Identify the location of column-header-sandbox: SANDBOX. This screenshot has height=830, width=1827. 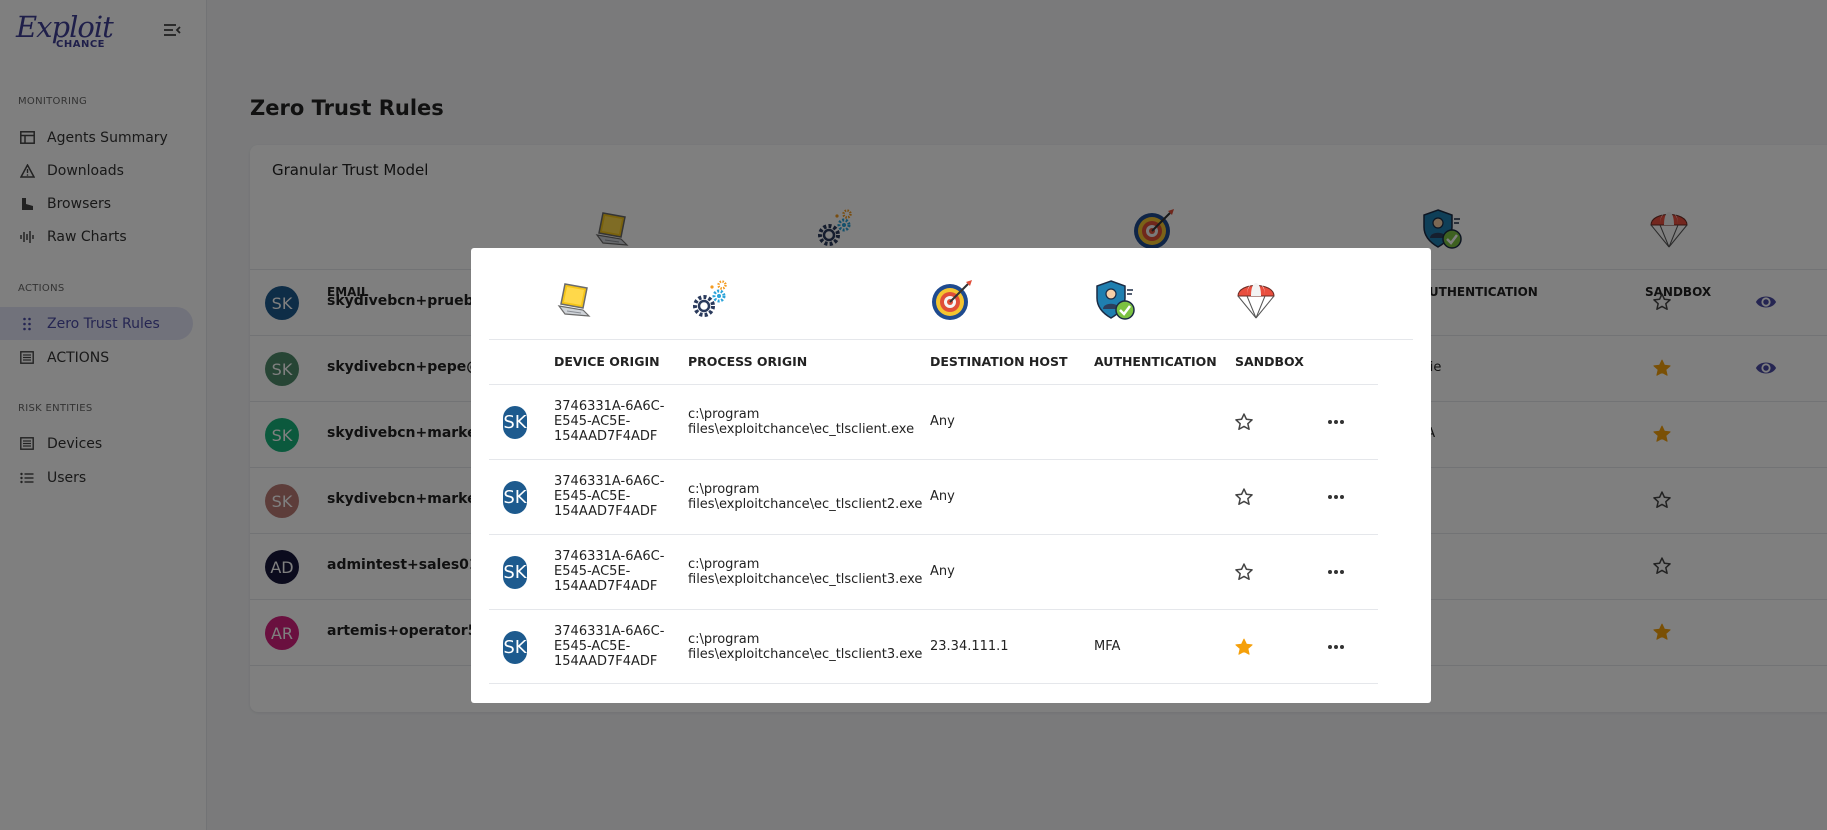
(1269, 361).